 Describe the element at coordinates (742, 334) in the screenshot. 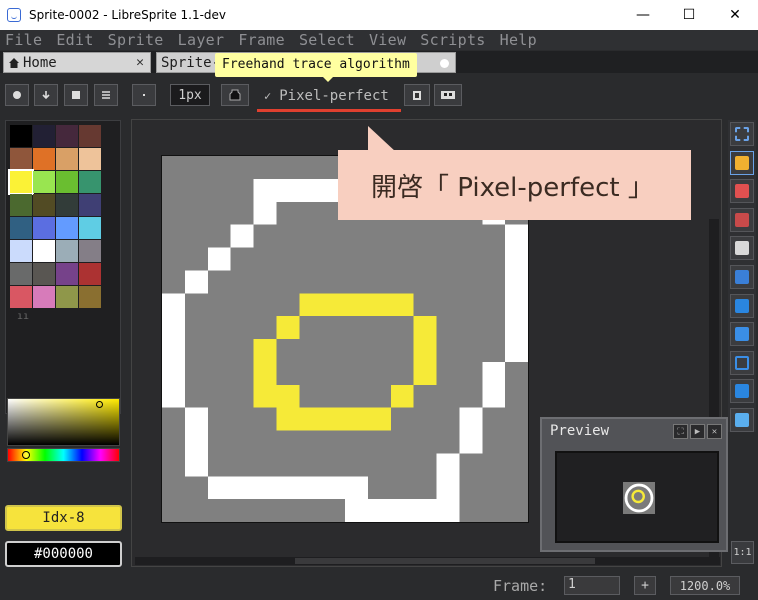

I see `line-tool-button` at that location.